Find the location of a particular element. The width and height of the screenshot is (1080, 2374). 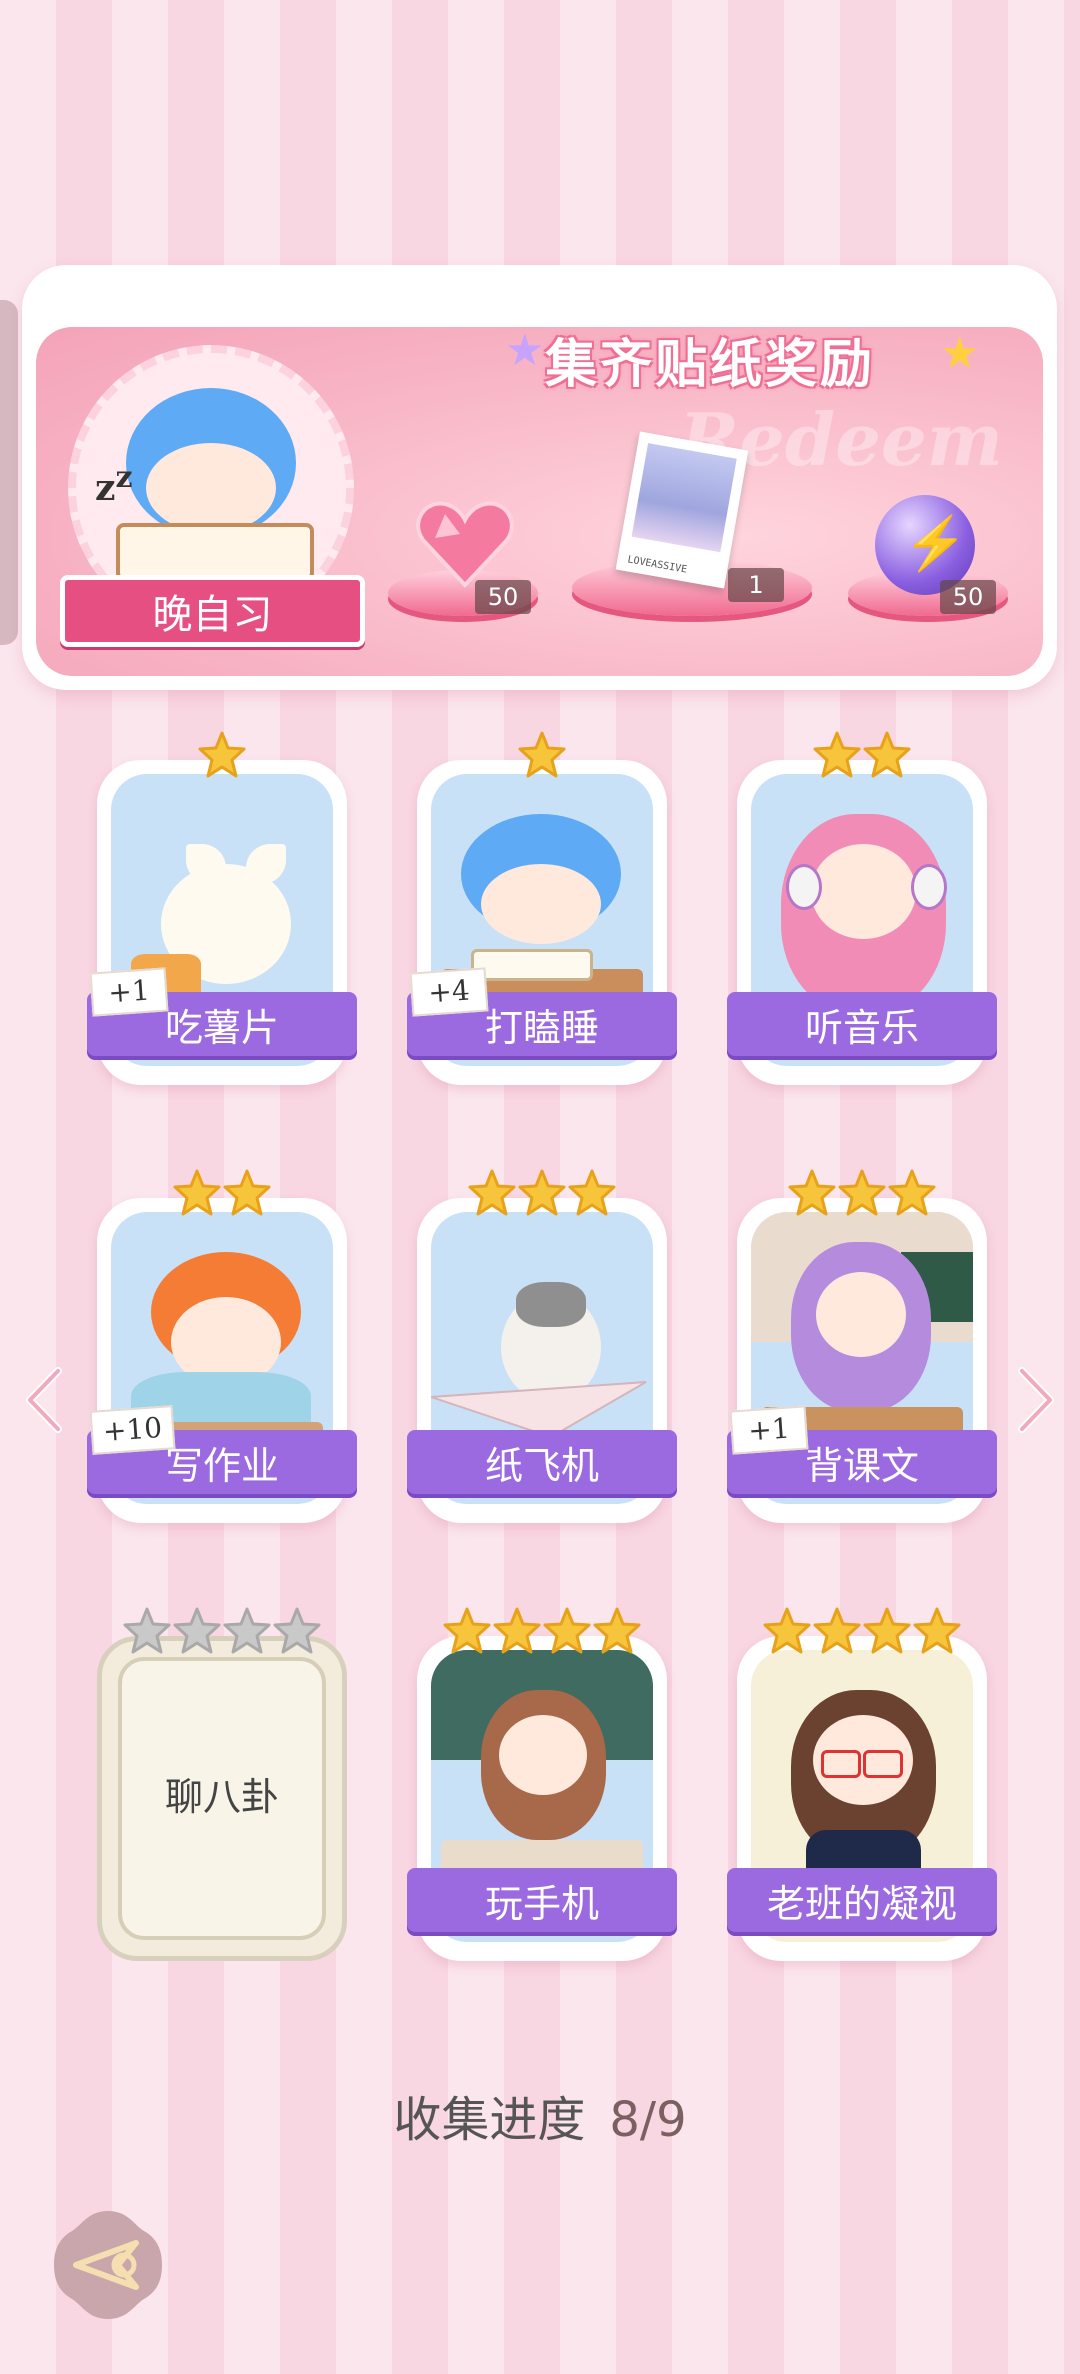

back-button is located at coordinates (108, 2265).